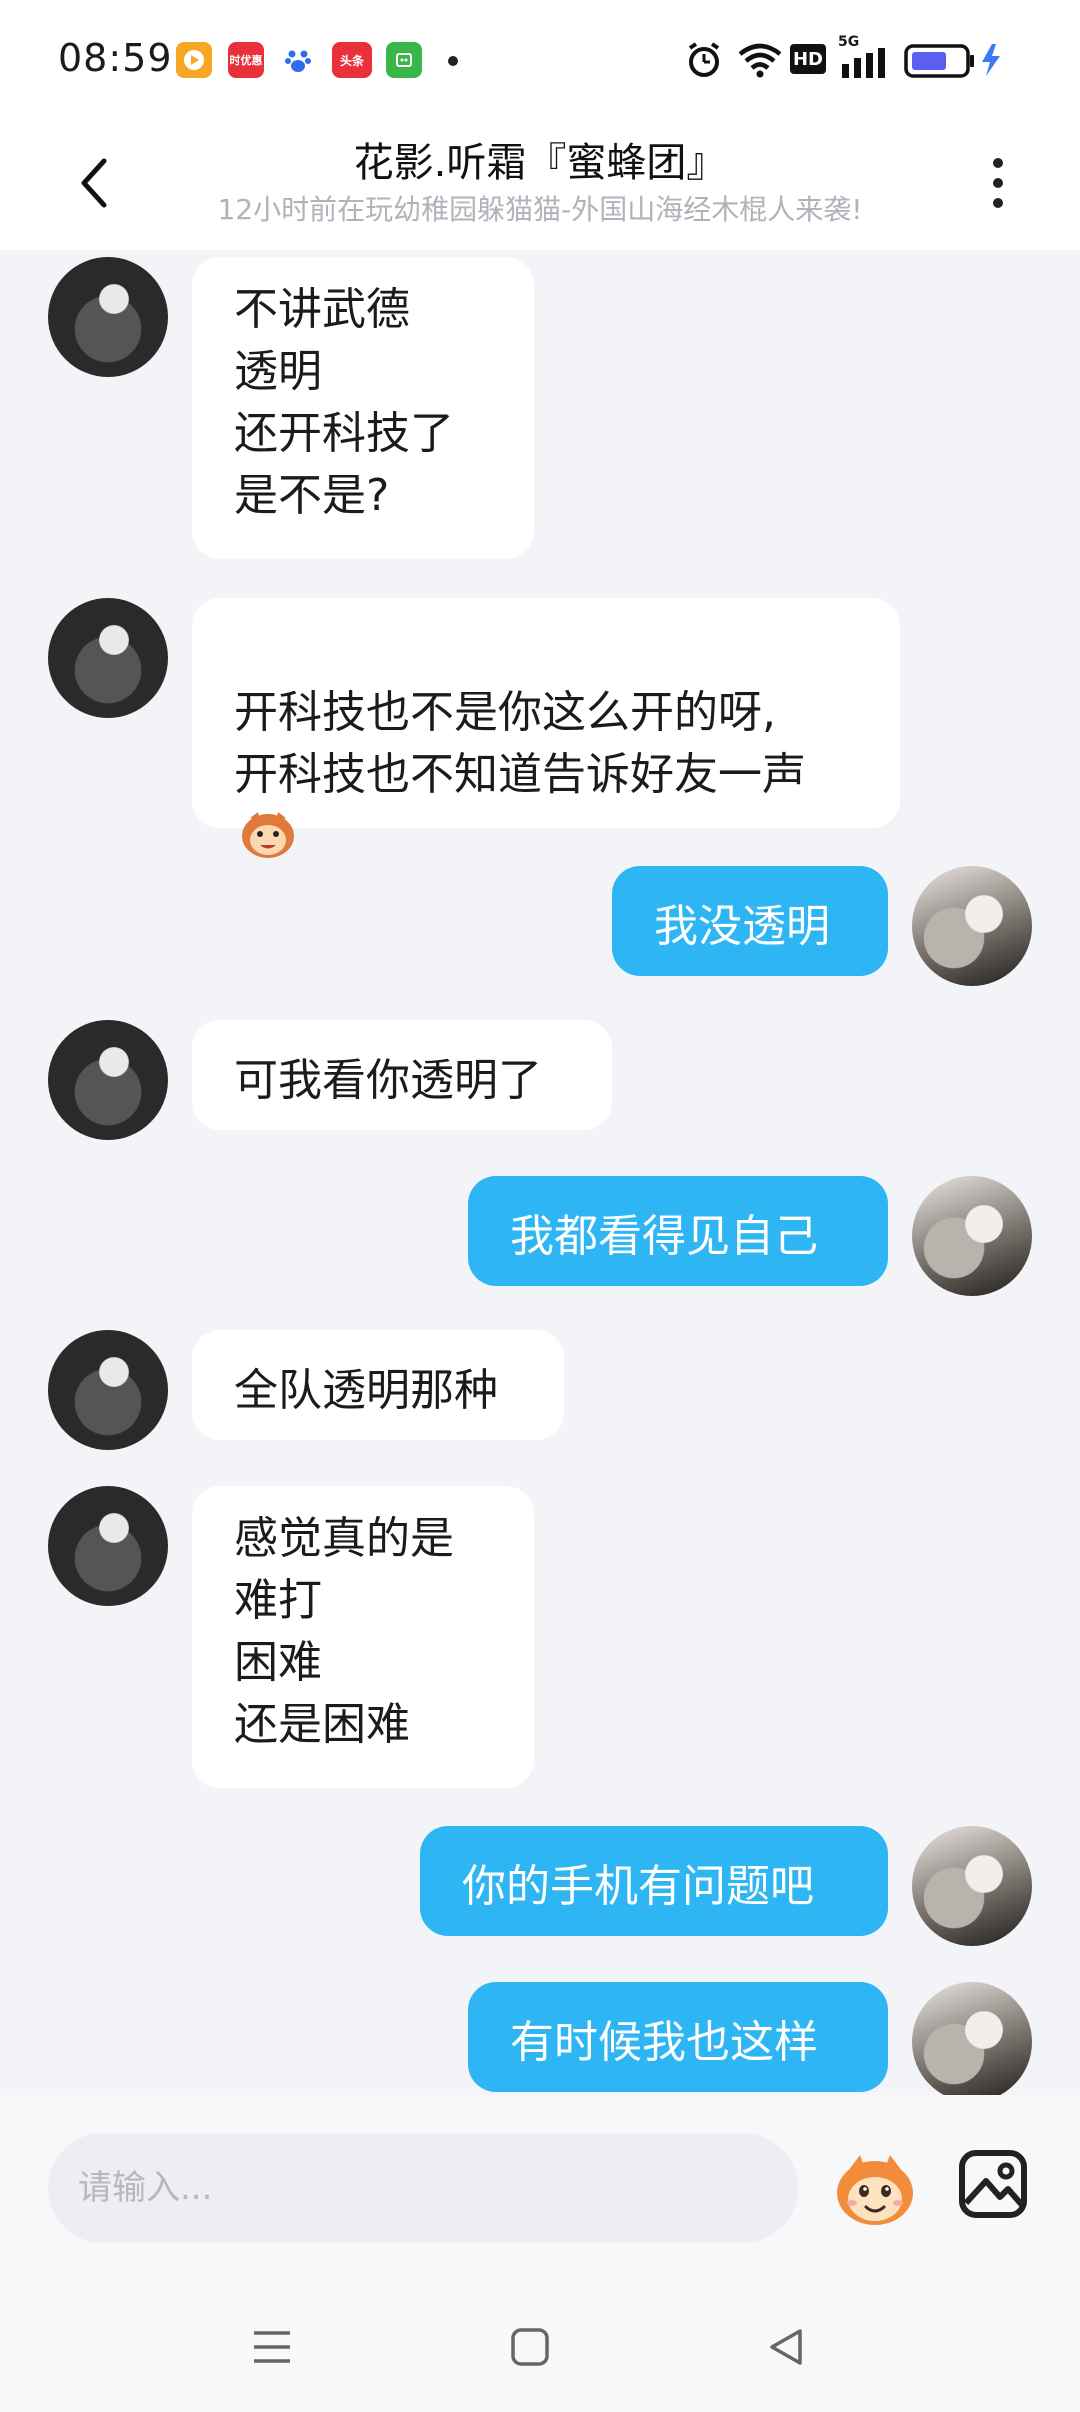 The image size is (1080, 2412). I want to click on image-button, so click(993, 2184).